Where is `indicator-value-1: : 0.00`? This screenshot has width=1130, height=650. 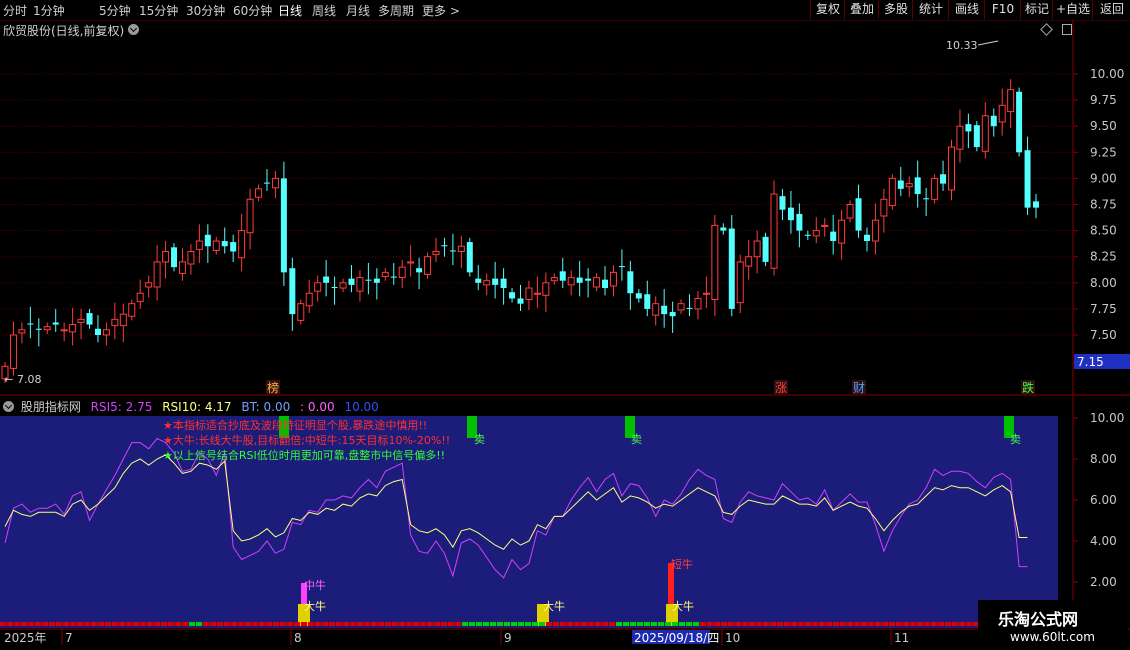 indicator-value-1: : 0.00 is located at coordinates (317, 407).